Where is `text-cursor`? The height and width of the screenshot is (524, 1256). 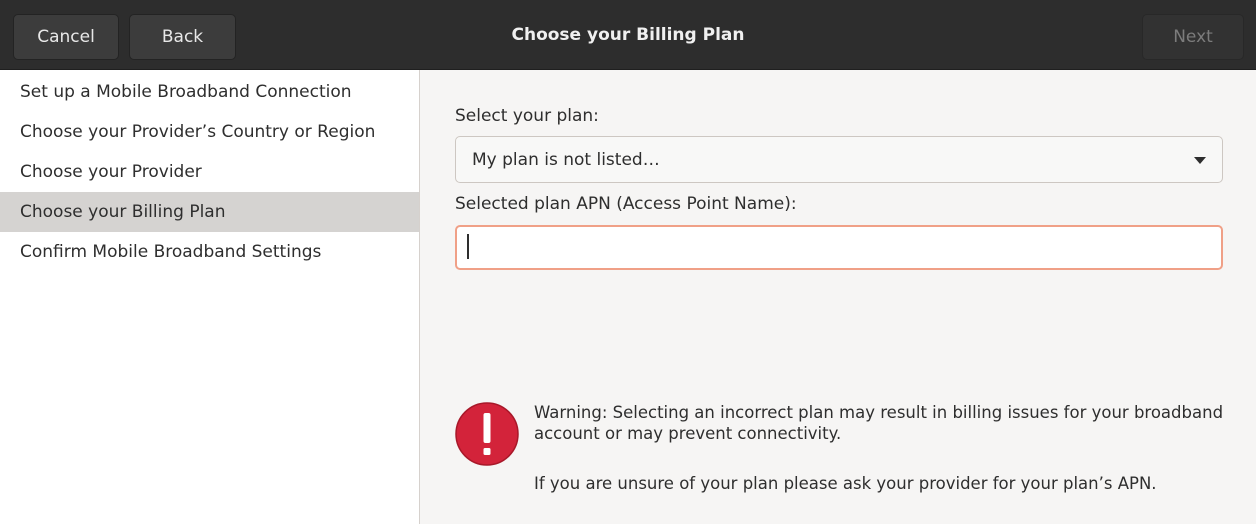
text-cursor is located at coordinates (468, 246).